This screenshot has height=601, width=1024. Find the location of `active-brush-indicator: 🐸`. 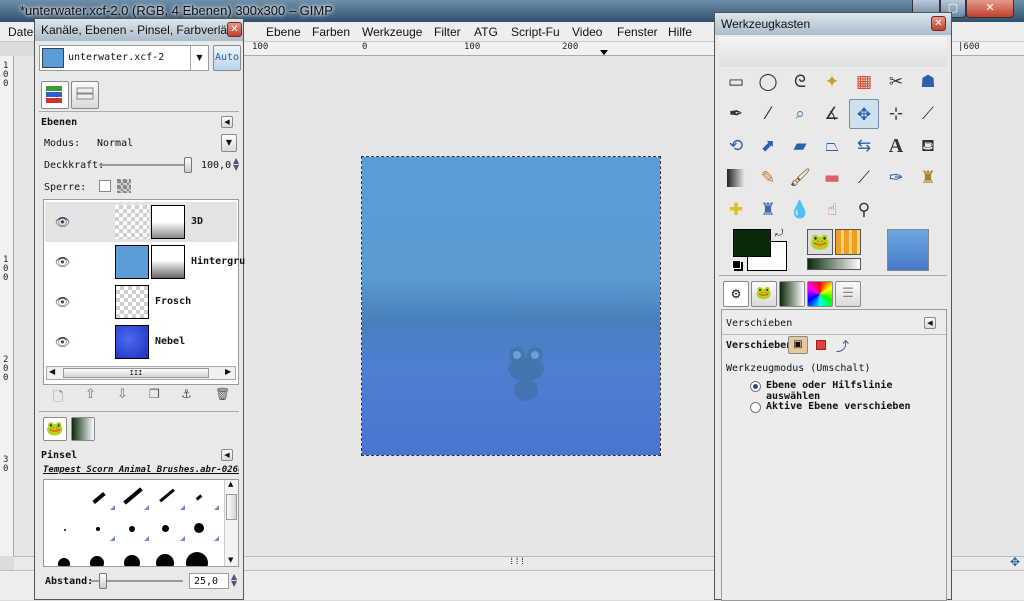

active-brush-indicator: 🐸 is located at coordinates (820, 242).